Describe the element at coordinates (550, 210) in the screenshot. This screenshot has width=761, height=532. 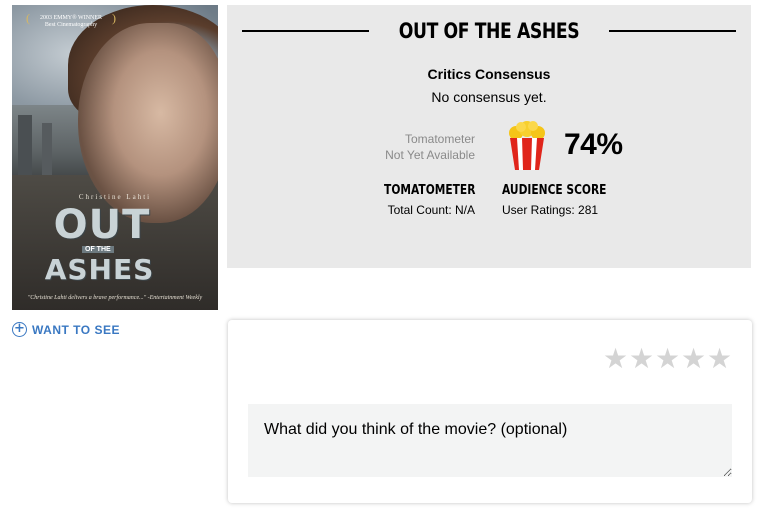
I see `audience-rating-count: User Ratings: 281` at that location.